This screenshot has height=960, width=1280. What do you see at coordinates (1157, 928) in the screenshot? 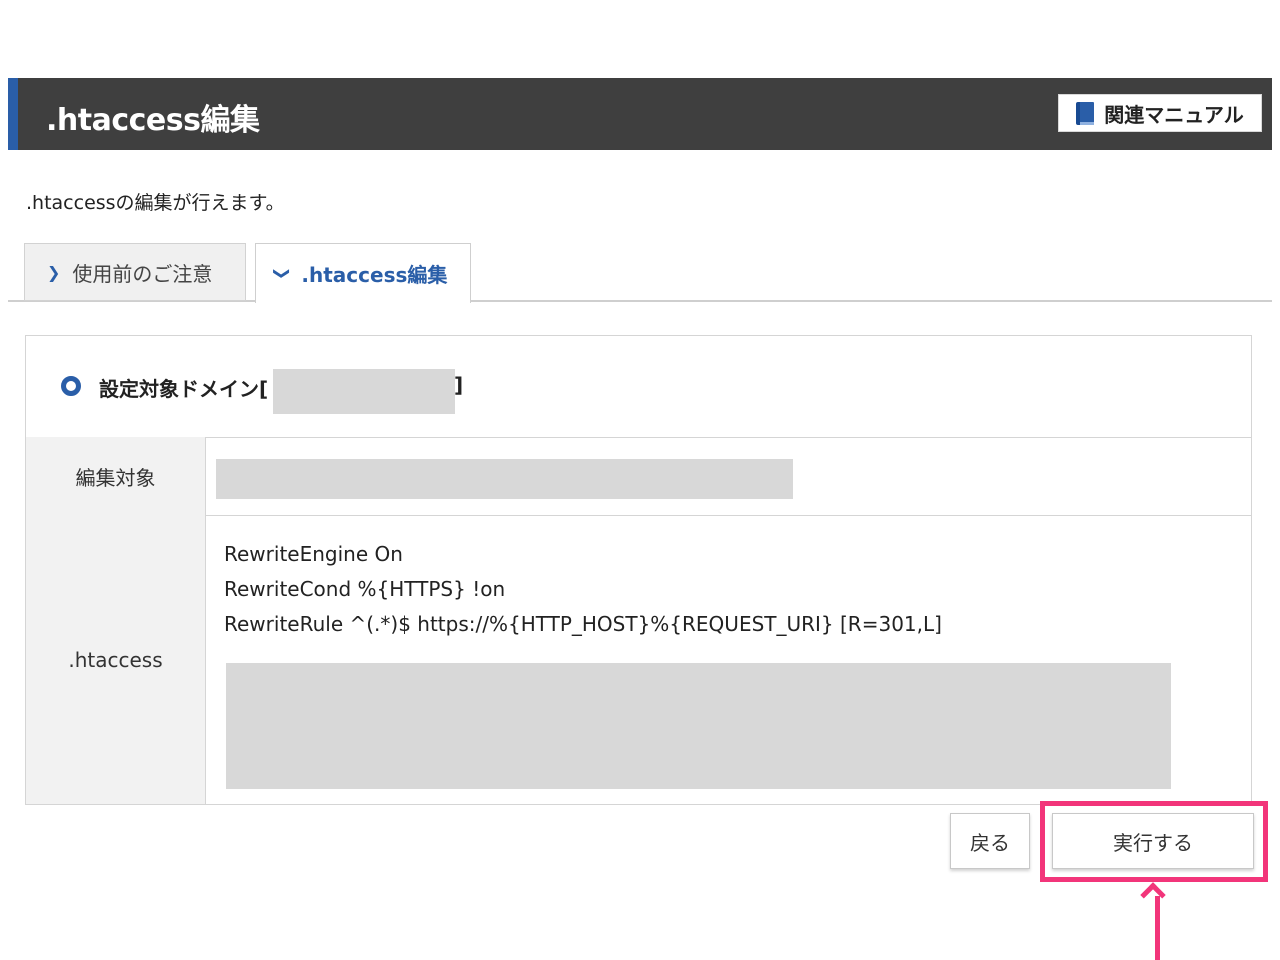
I see `arrow-shaft` at bounding box center [1157, 928].